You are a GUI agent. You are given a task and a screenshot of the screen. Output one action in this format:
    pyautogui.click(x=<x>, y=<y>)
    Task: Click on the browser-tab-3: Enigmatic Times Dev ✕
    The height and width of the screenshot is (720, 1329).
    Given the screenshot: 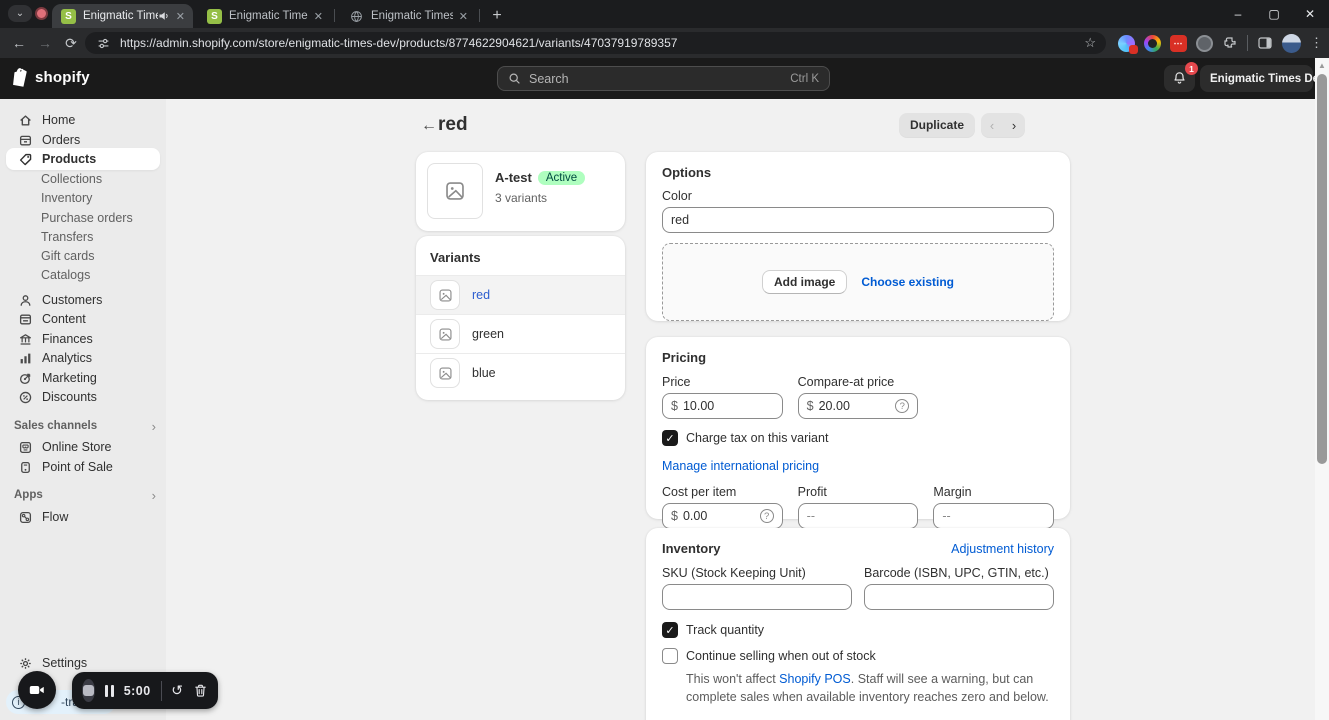 What is the action you would take?
    pyautogui.click(x=408, y=16)
    